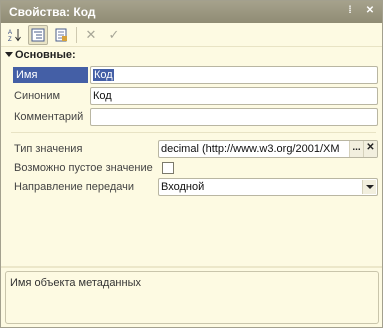 This screenshot has height=328, width=383. I want to click on svg-text: A, so click(10, 33).